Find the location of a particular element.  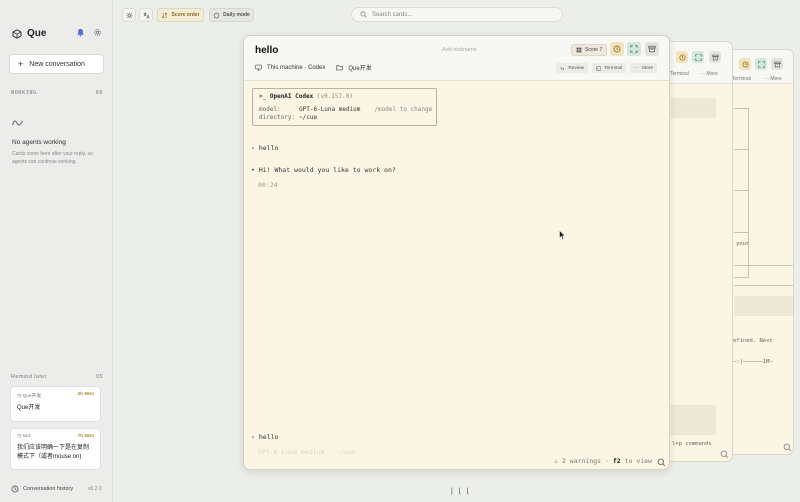

terminal-button: Terminal is located at coordinates (609, 68).